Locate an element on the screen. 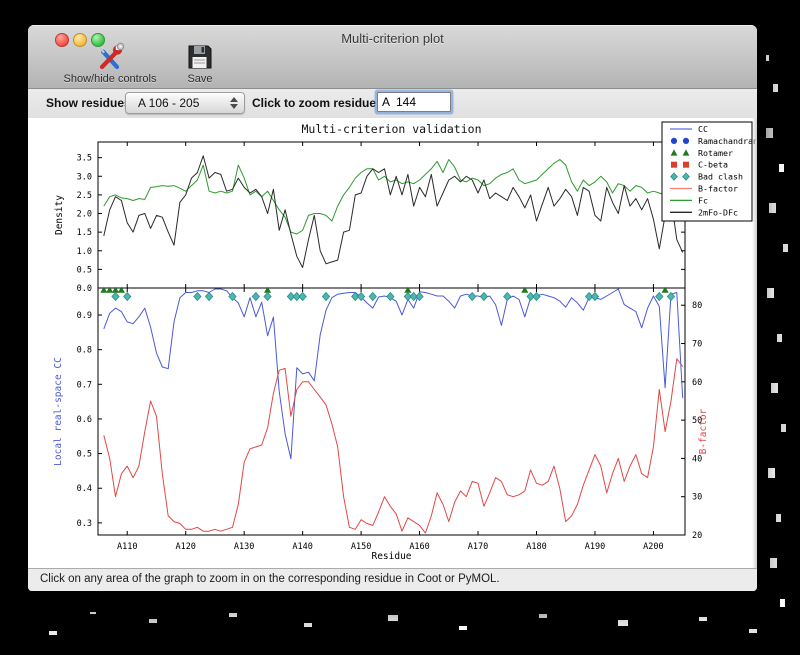 The height and width of the screenshot is (655, 800). series-2mFo-DFc is located at coordinates (393, 211).